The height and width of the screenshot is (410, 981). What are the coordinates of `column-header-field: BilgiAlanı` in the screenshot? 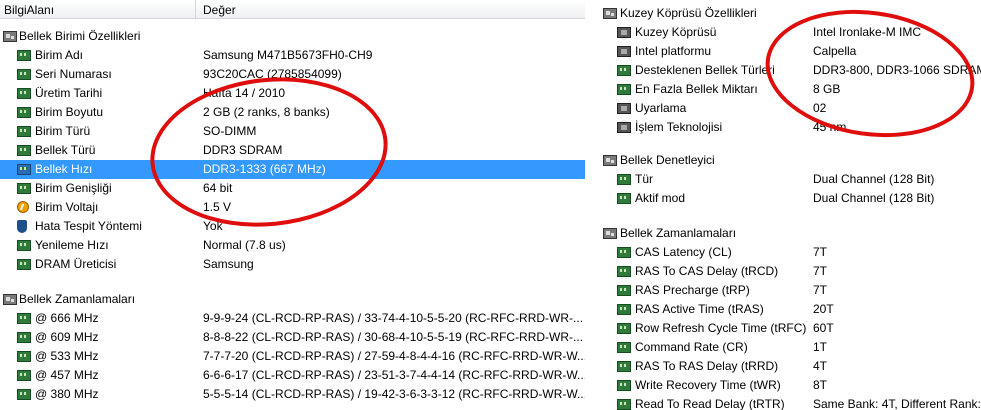 It's located at (29, 10).